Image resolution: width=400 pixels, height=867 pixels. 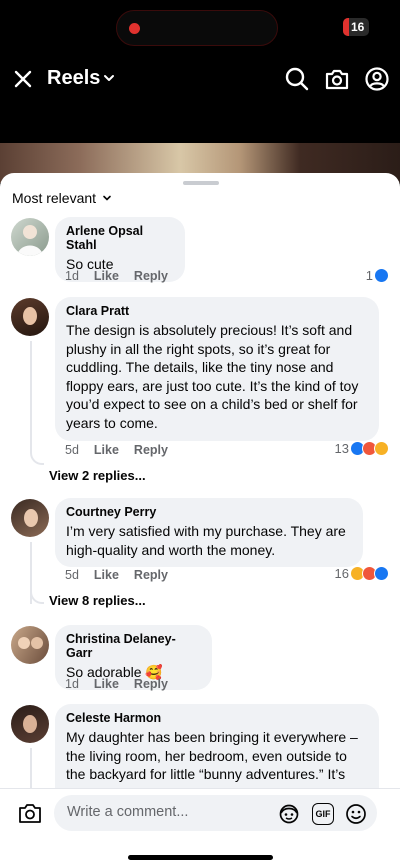 What do you see at coordinates (297, 79) in the screenshot?
I see `search-icon` at bounding box center [297, 79].